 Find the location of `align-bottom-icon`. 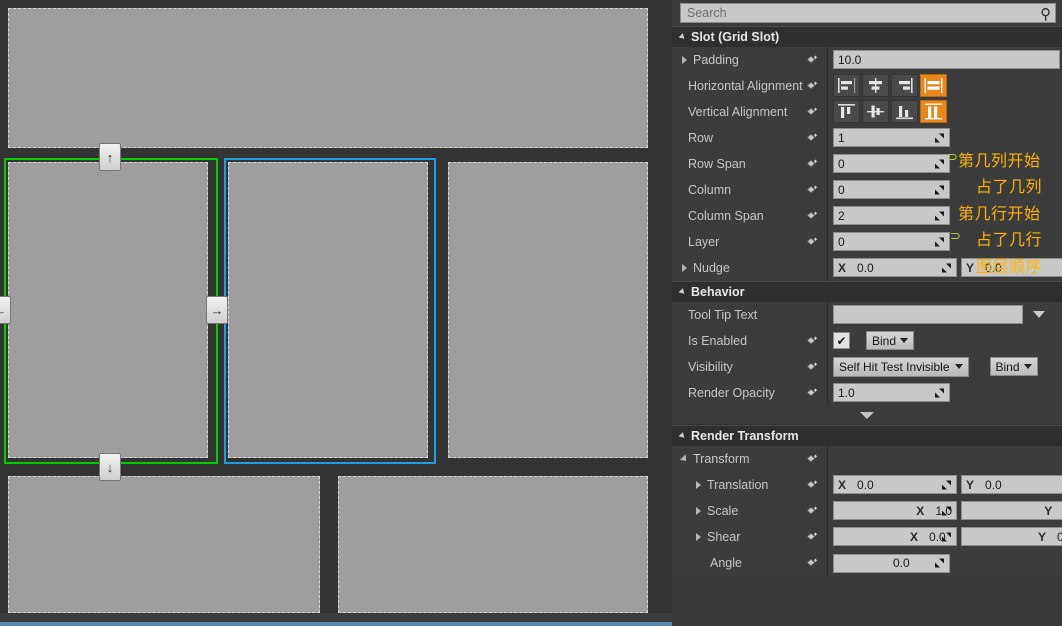

align-bottom-icon is located at coordinates (904, 111).